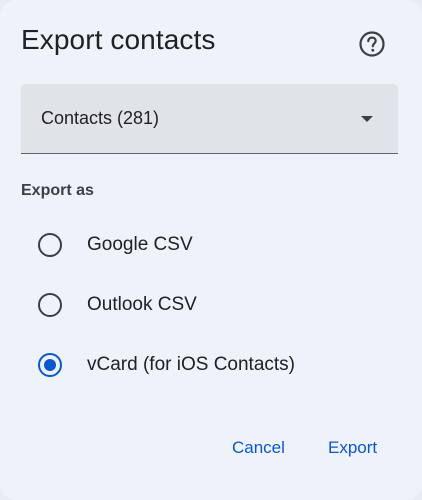 The image size is (422, 500). What do you see at coordinates (57, 190) in the screenshot?
I see `export-as-label: Export as` at bounding box center [57, 190].